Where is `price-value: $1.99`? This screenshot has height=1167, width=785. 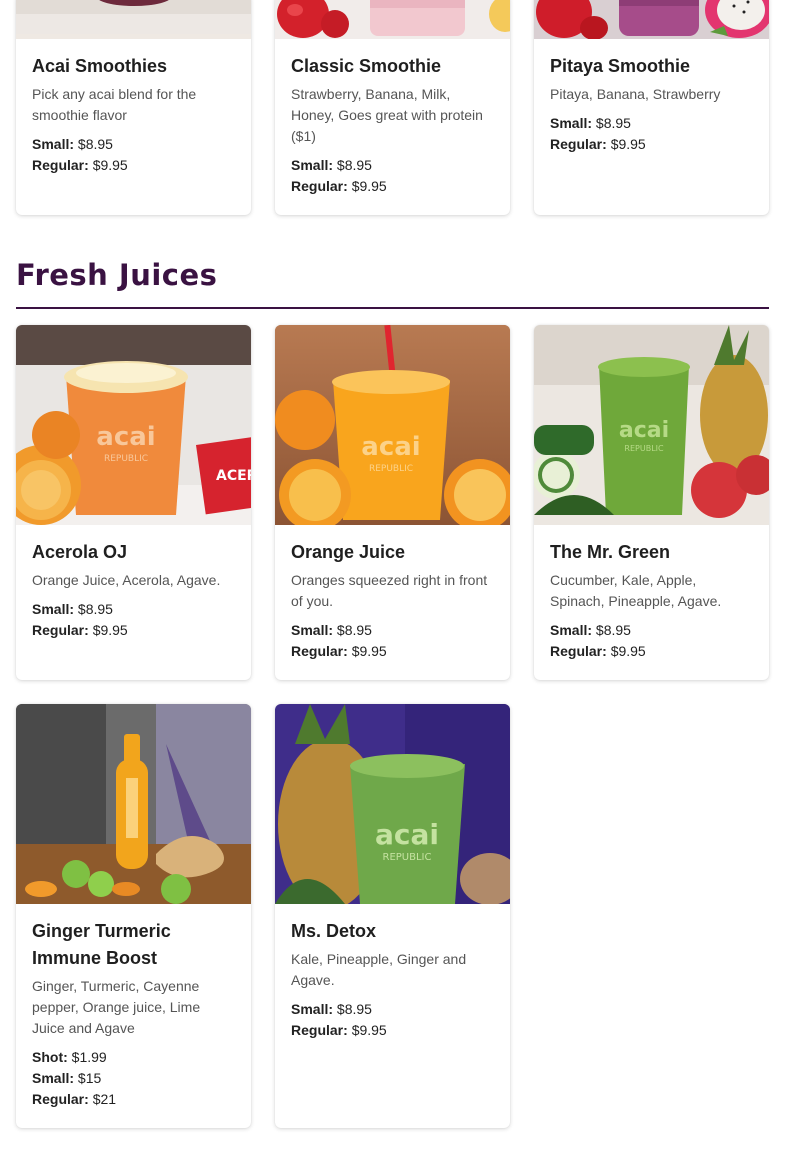 price-value: $1.99 is located at coordinates (89, 1057).